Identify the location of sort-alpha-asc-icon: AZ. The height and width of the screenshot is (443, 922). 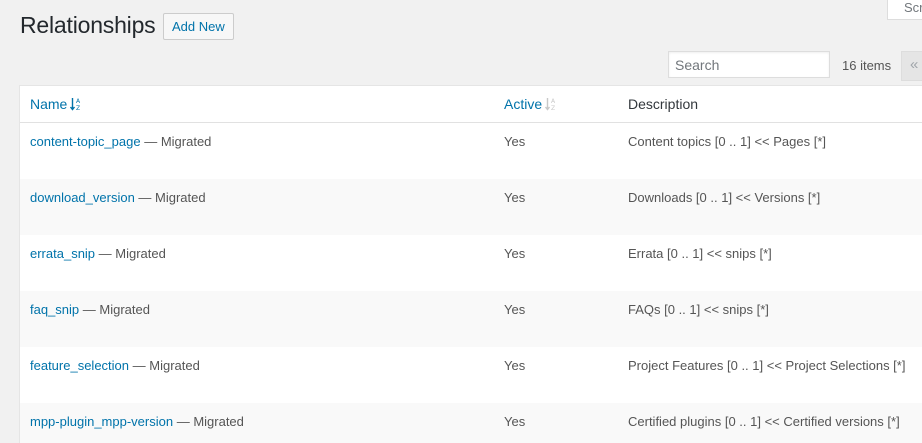
(76, 105).